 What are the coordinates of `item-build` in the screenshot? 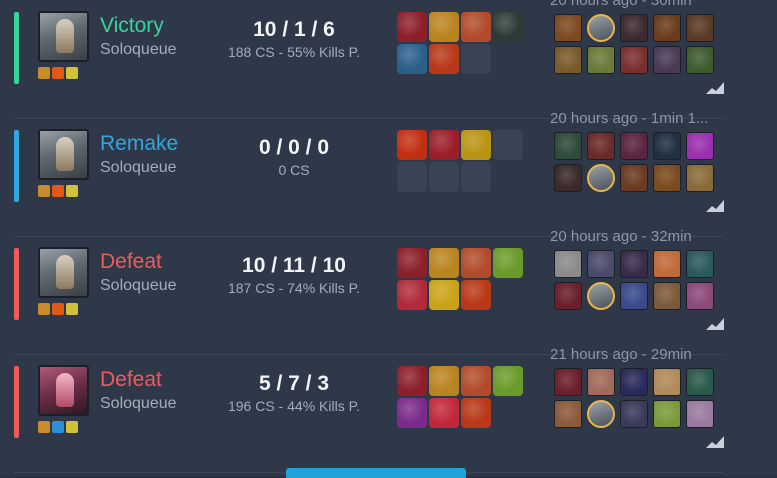 It's located at (462, 279).